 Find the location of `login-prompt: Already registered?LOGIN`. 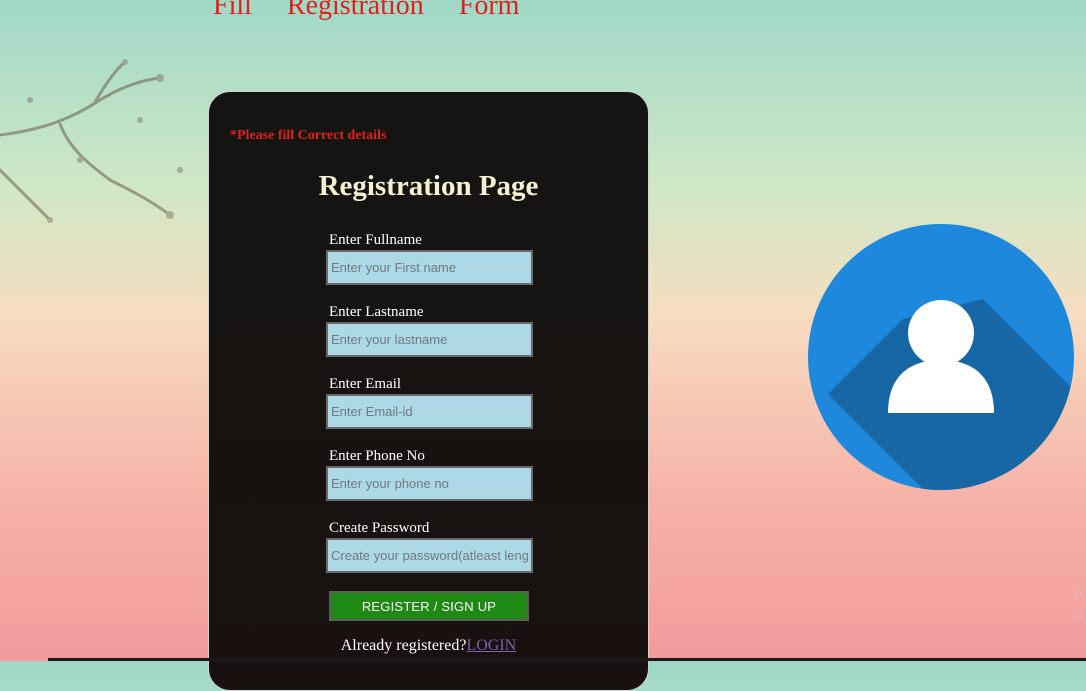

login-prompt: Already registered?LOGIN is located at coordinates (428, 646).